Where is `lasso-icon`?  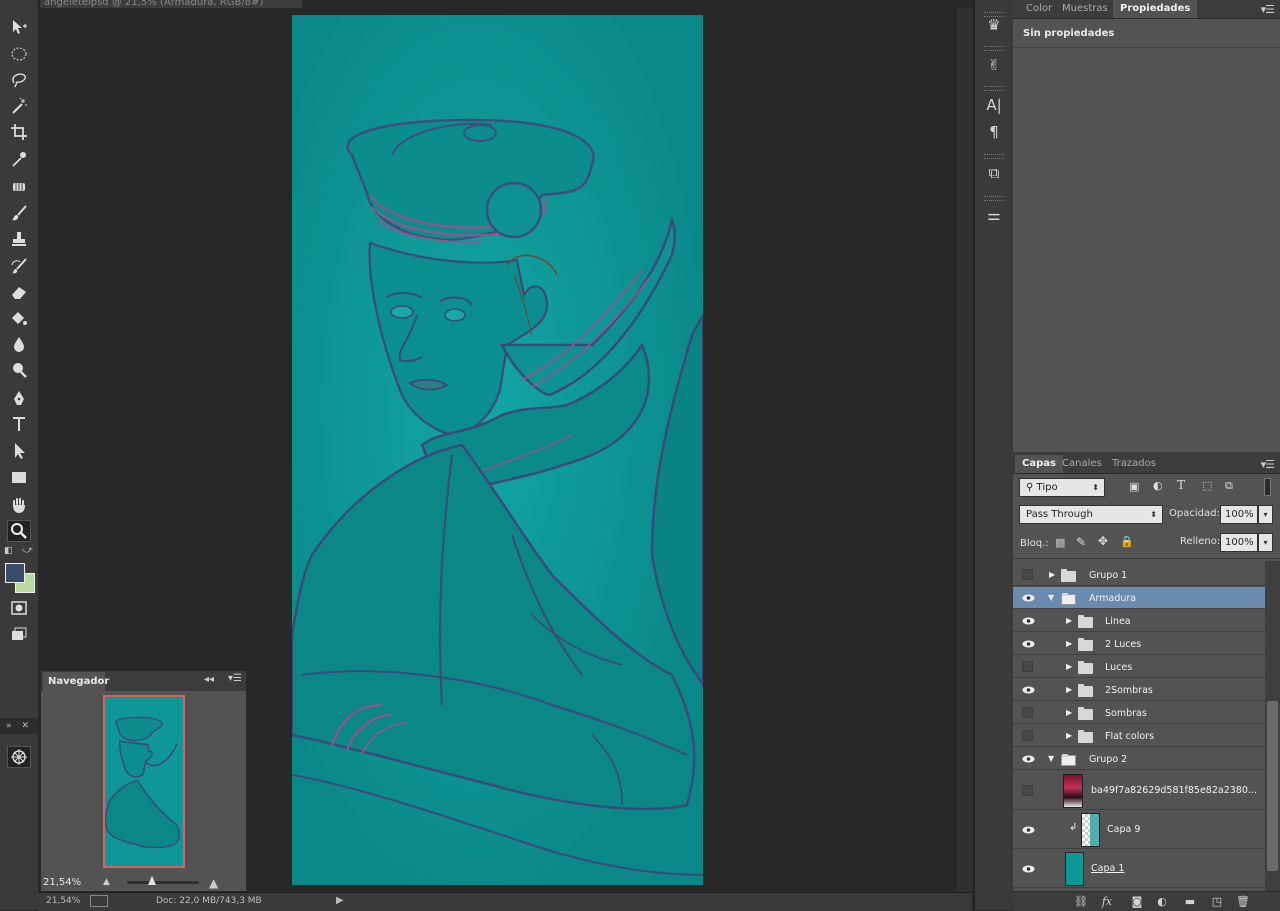 lasso-icon is located at coordinates (19, 80).